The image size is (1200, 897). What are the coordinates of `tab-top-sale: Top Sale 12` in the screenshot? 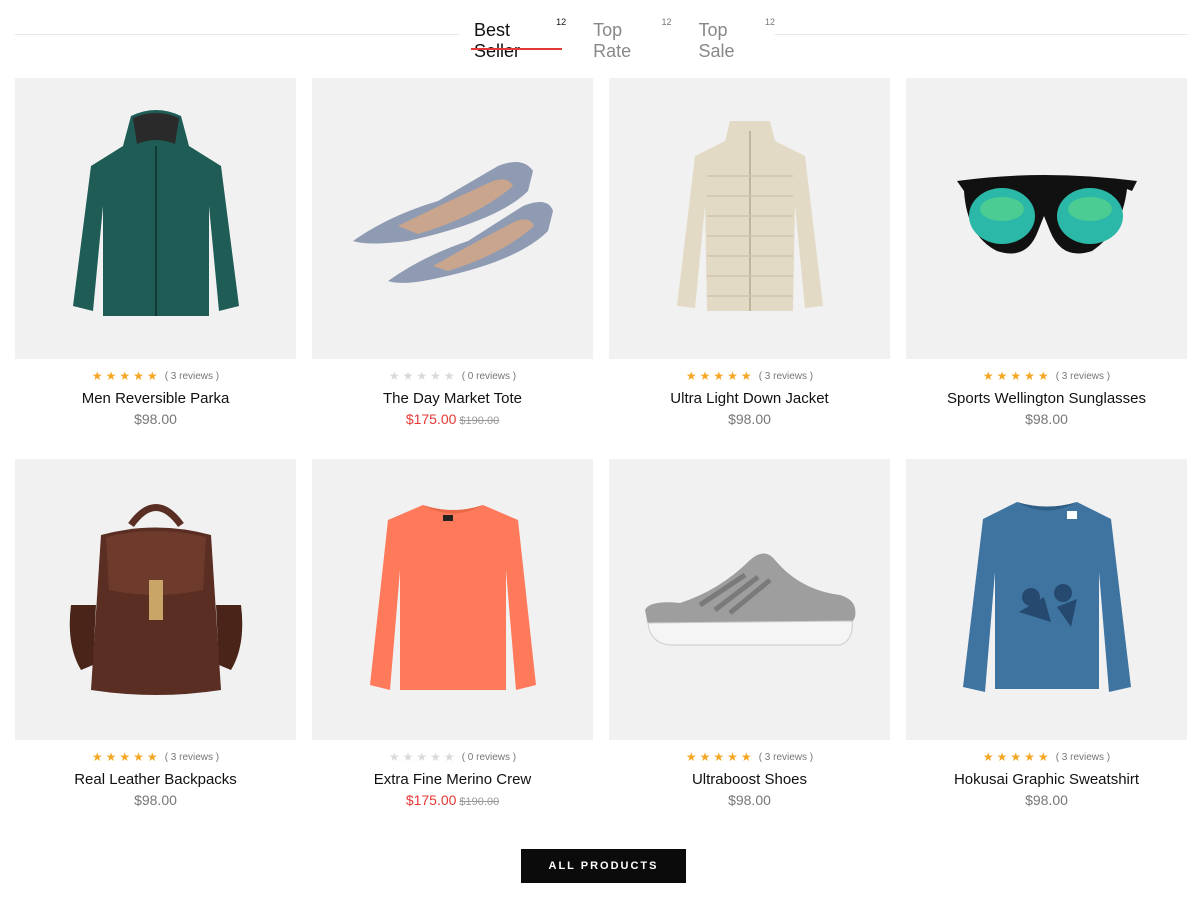 It's located at (730, 37).